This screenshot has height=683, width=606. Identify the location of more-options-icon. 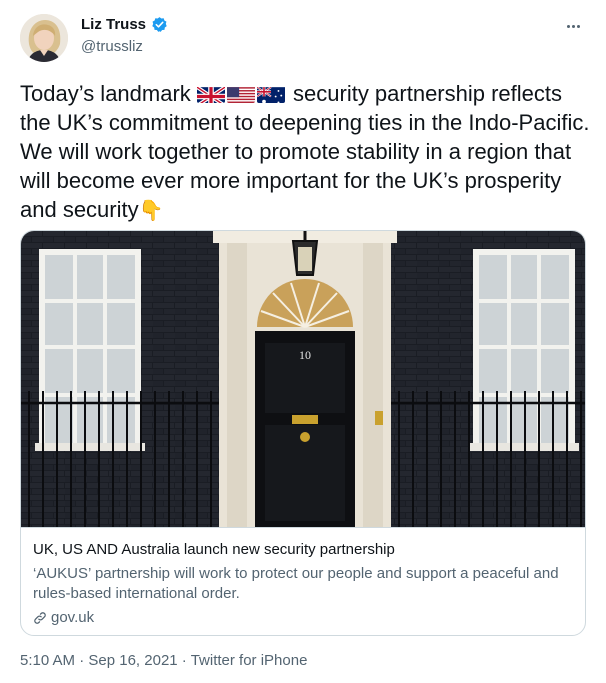
(573, 26).